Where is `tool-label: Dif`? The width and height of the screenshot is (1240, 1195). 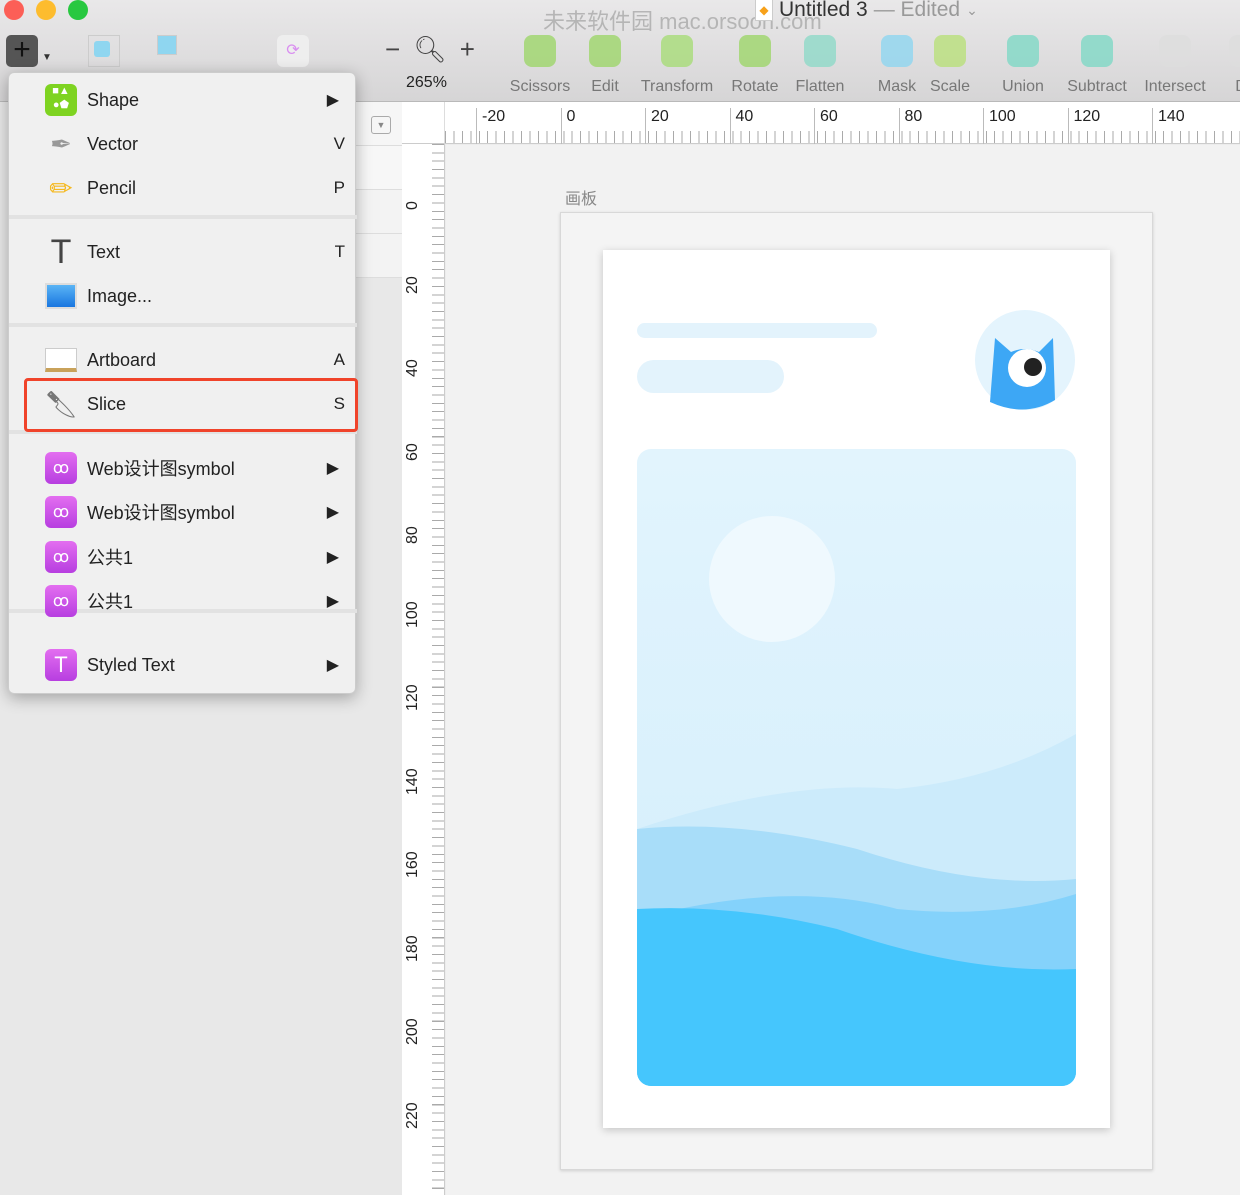
tool-label: Dif is located at coordinates (1222, 87).